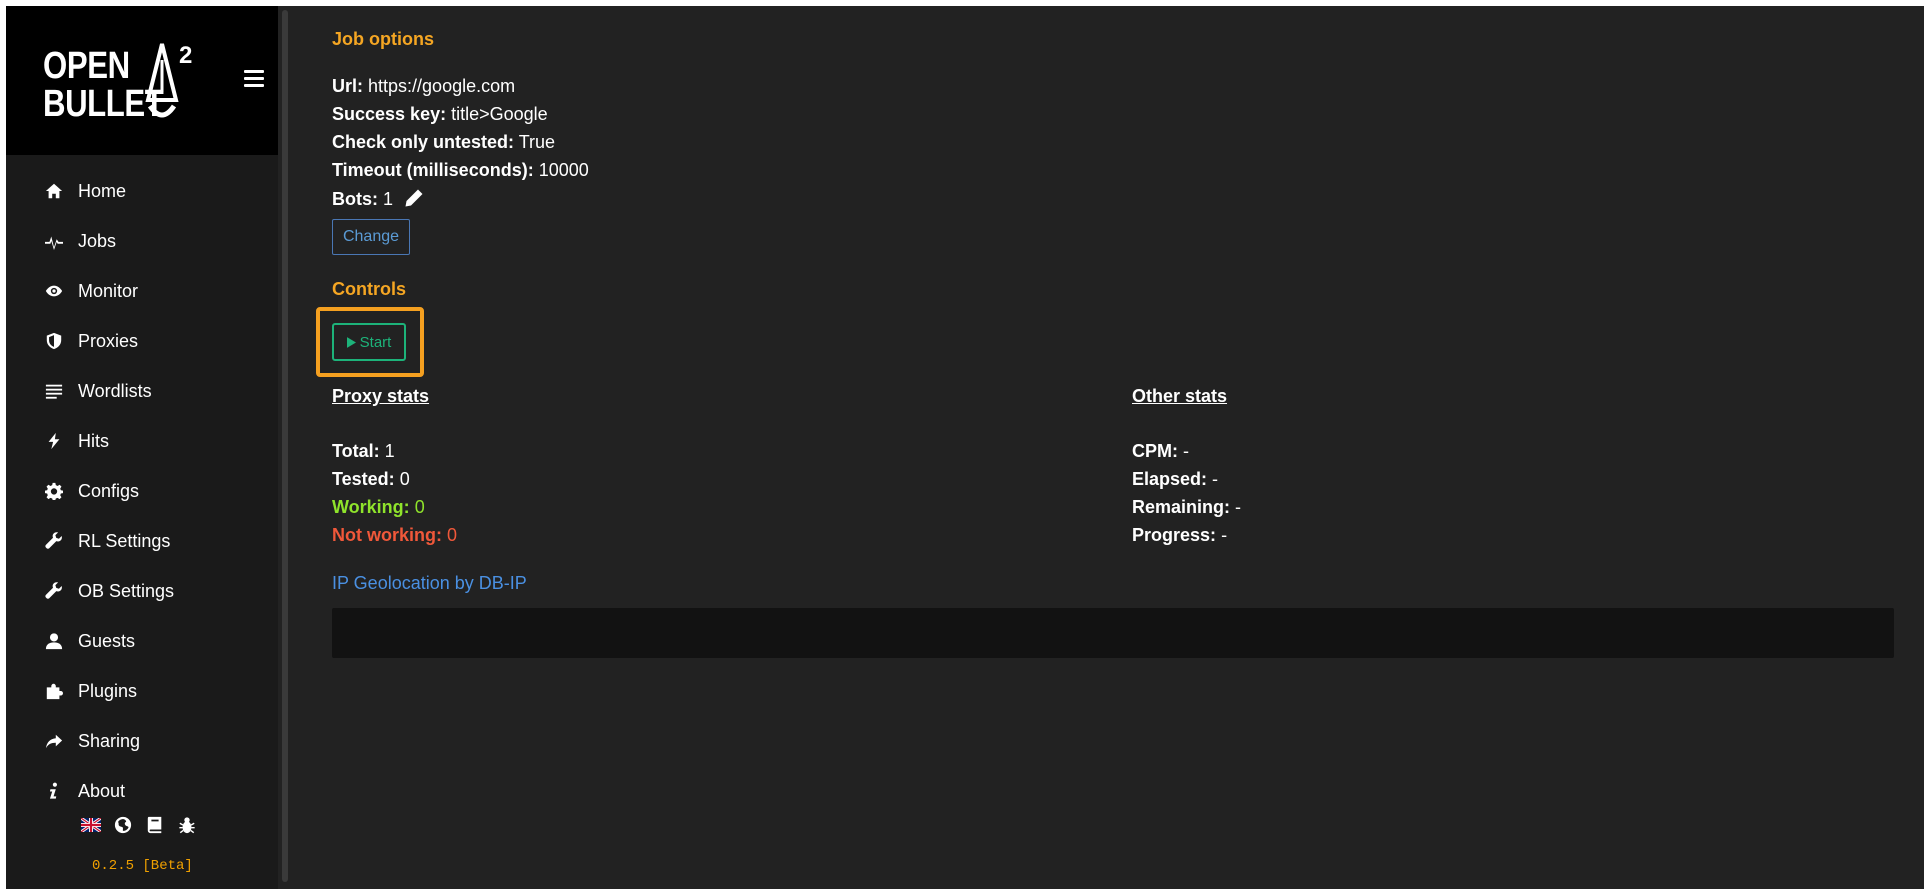 The height and width of the screenshot is (894, 1930). What do you see at coordinates (109, 740) in the screenshot?
I see `sidebar-item-label: Sharing` at bounding box center [109, 740].